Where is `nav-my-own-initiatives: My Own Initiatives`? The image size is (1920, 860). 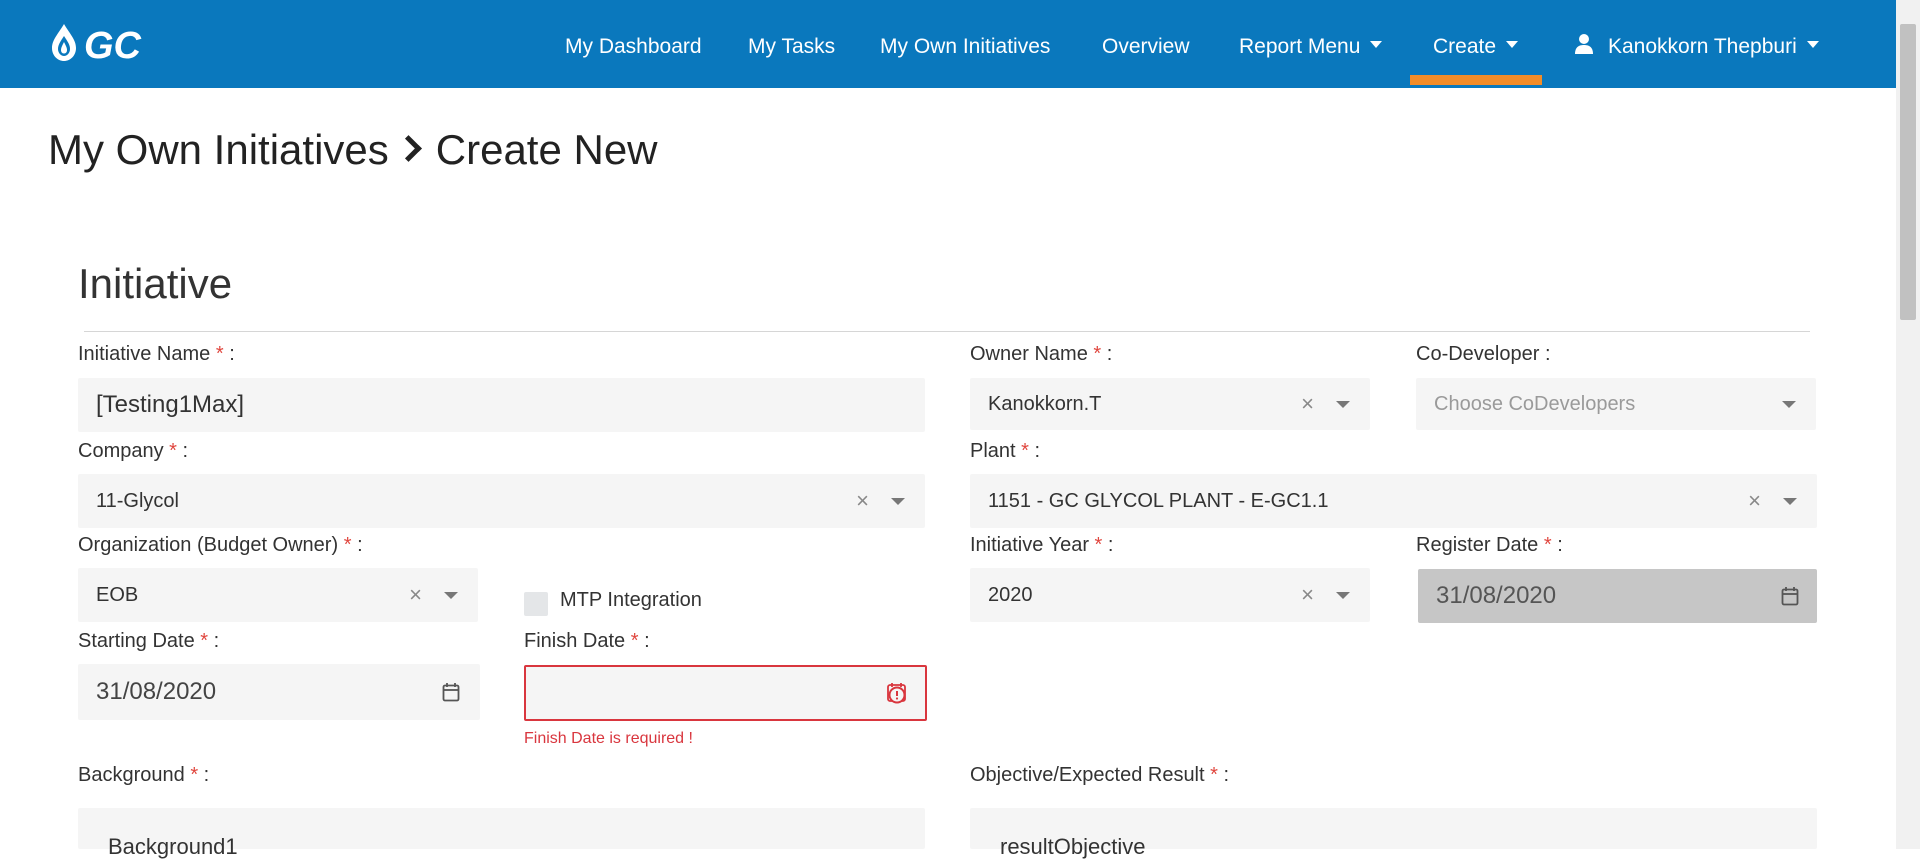
nav-my-own-initiatives: My Own Initiatives is located at coordinates (965, 44).